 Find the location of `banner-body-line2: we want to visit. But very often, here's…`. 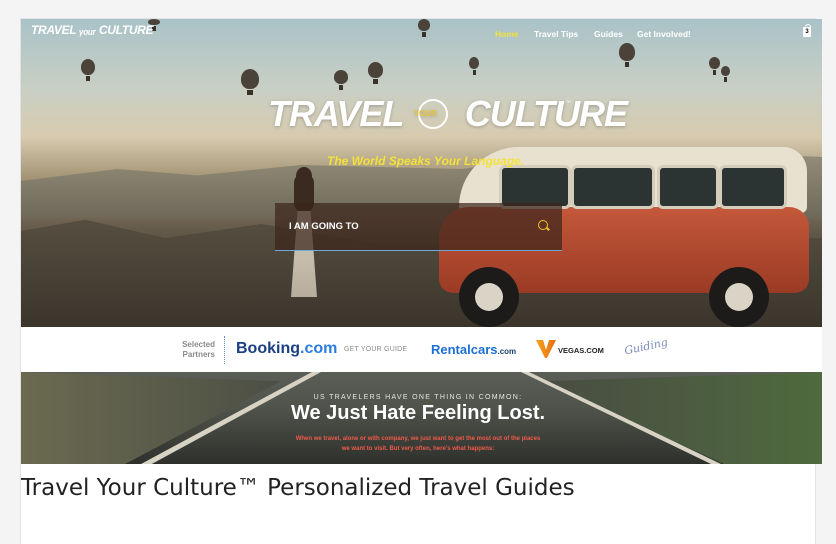

banner-body-line2: we want to visit. But very often, here's… is located at coordinates (418, 449).